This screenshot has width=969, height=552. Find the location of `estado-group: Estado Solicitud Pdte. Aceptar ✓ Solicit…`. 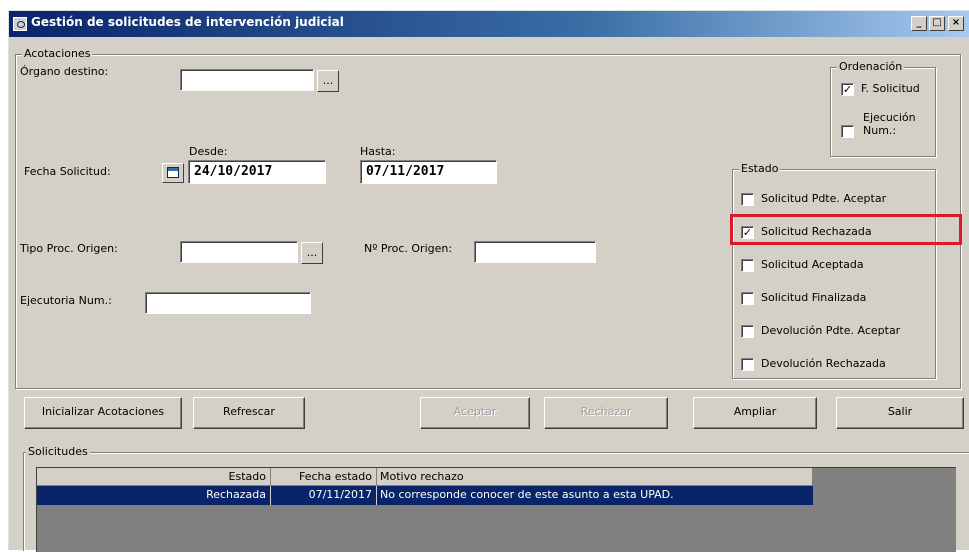

estado-group: Estado Solicitud Pdte. Aceptar ✓ Solicit… is located at coordinates (834, 270).